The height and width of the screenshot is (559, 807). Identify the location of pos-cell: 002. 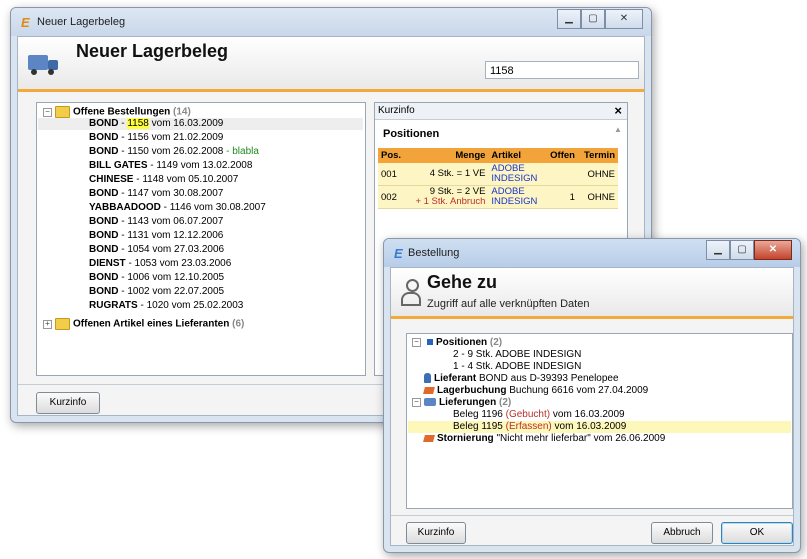
(392, 197).